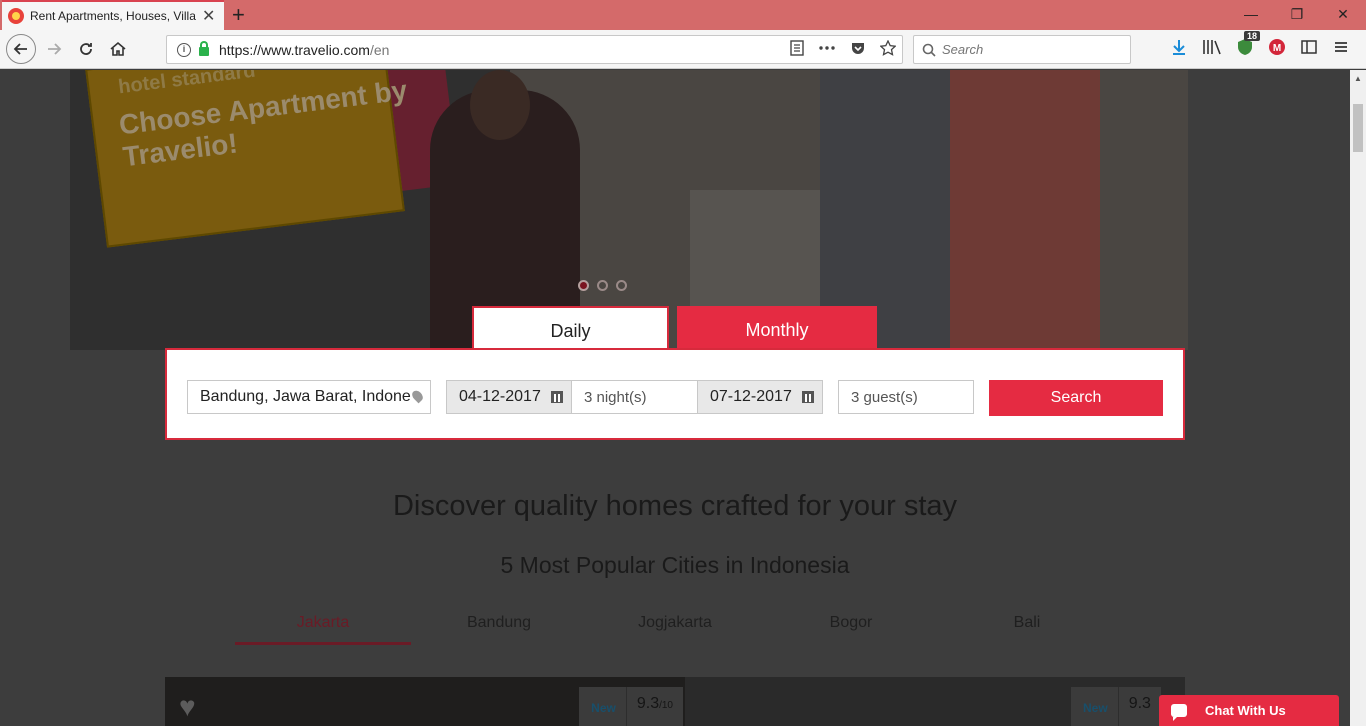 Image resolution: width=1366 pixels, height=726 pixels. What do you see at coordinates (425, 701) in the screenshot?
I see `listing-card: ♥ New 9.3/10` at bounding box center [425, 701].